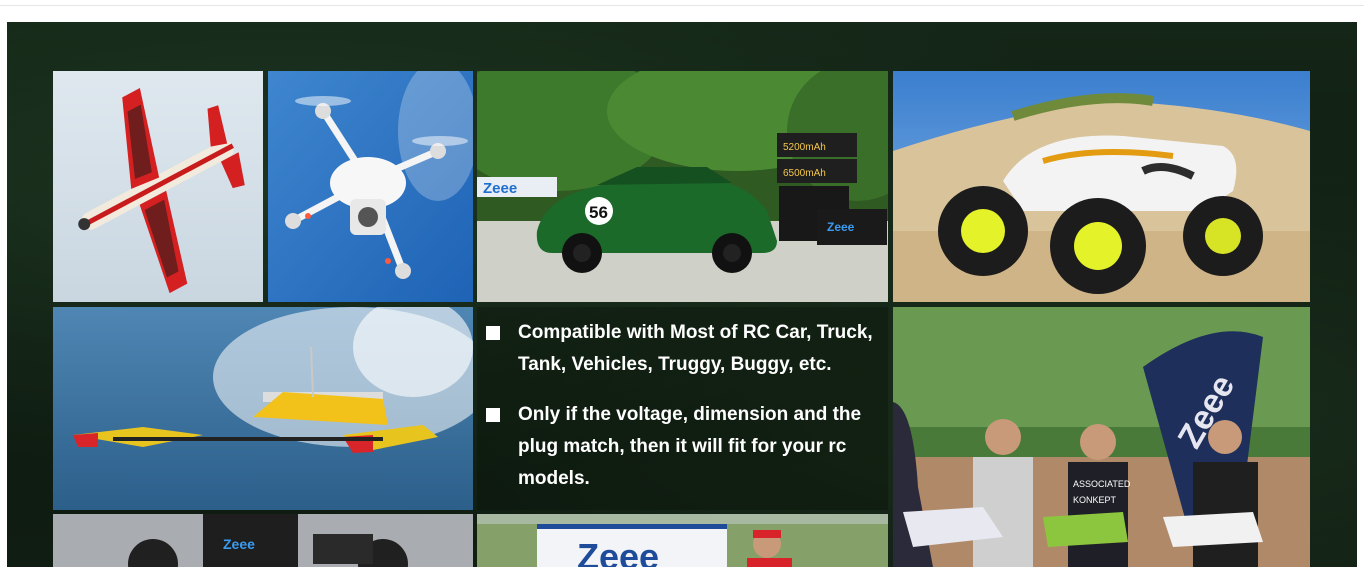  I want to click on team-sign-right: KONKEPT, so click(1095, 500).